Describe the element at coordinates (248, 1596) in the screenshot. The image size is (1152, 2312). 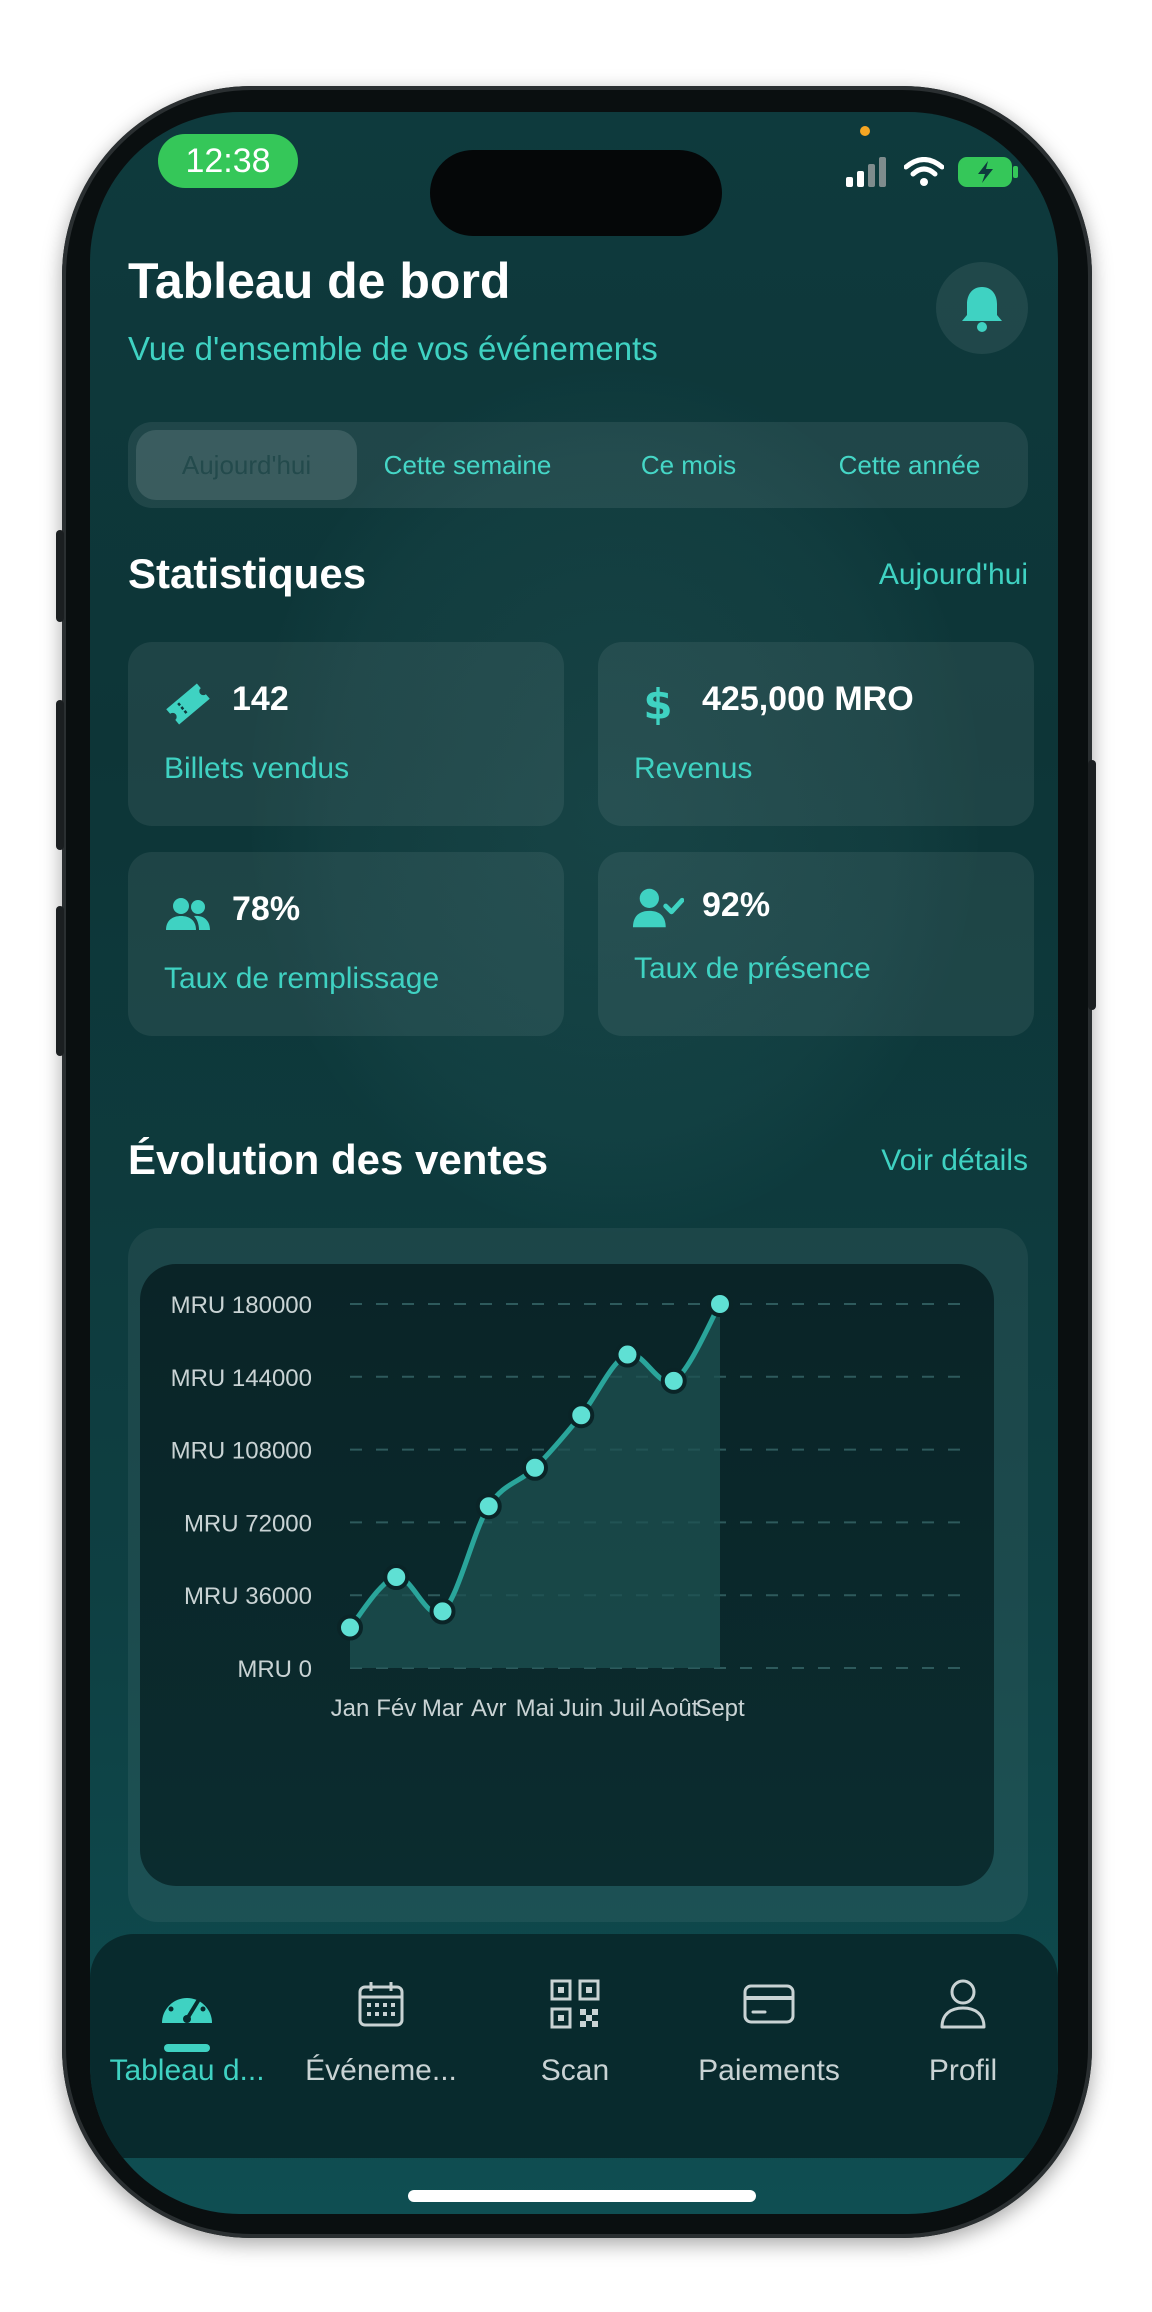
I see `y-tick-label: MRU 36000` at that location.